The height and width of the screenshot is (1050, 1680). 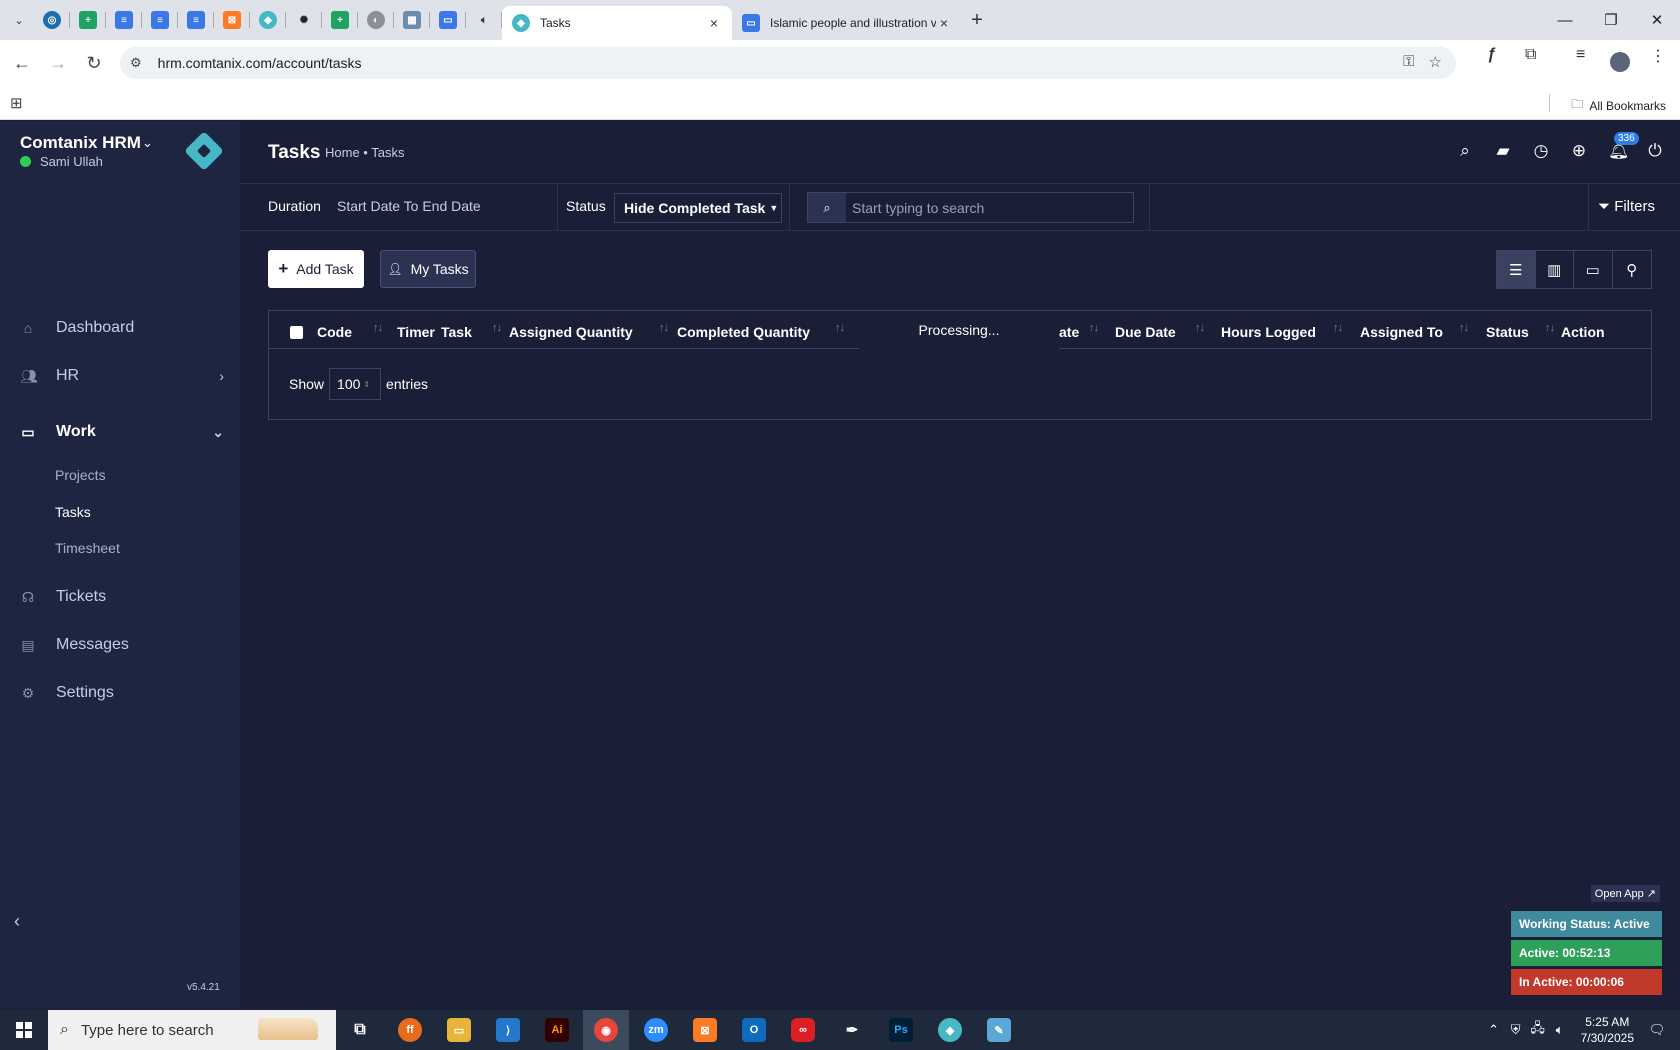 What do you see at coordinates (1541, 151) in the screenshot?
I see `clock-icon: ◷` at bounding box center [1541, 151].